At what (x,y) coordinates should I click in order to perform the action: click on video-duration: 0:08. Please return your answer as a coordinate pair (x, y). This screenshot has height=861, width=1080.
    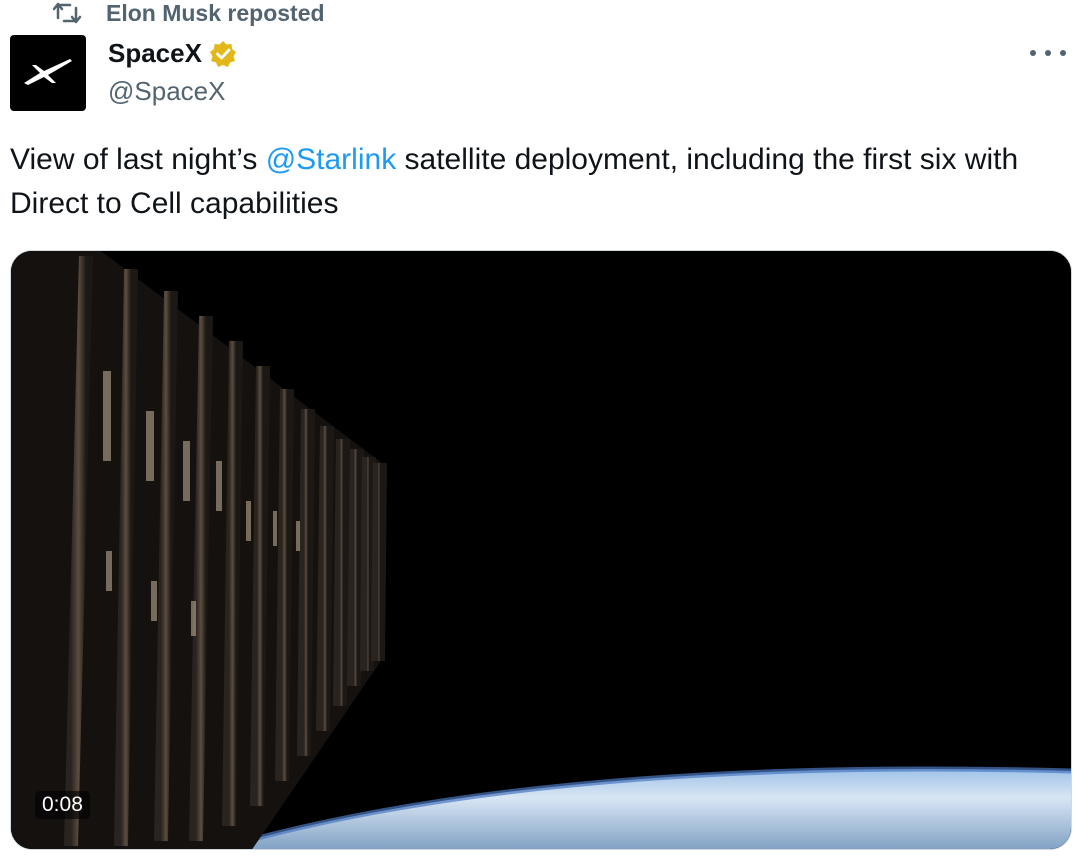
    Looking at the image, I should click on (62, 805).